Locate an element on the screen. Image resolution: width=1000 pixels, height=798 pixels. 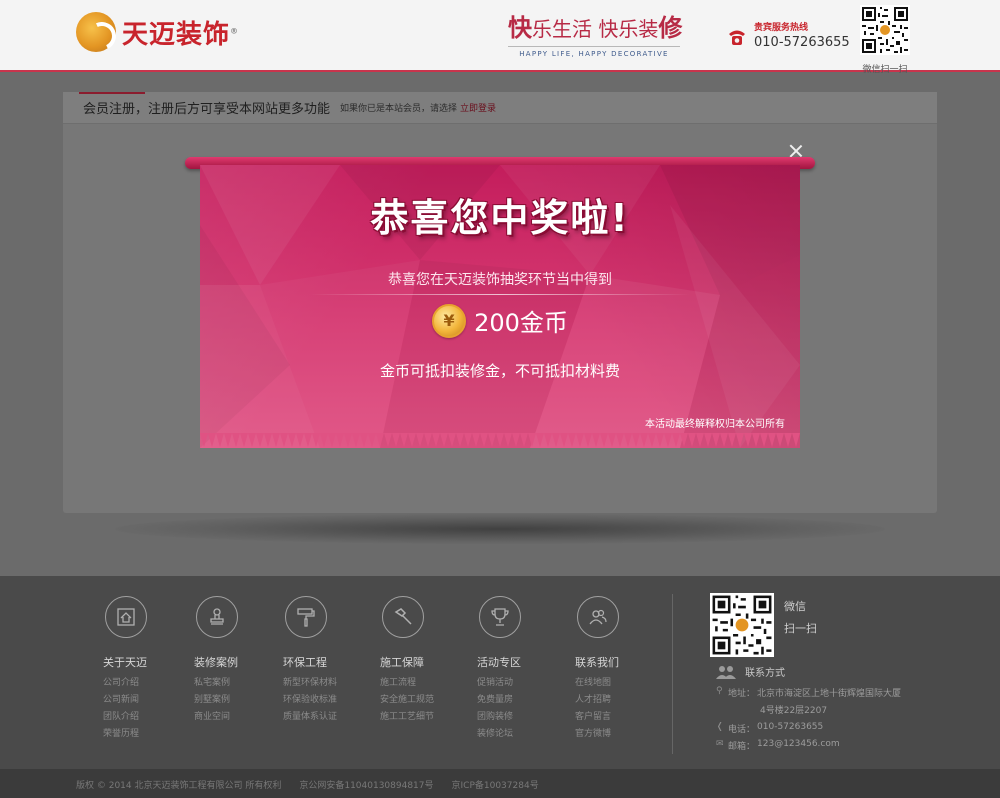
prize-disclaimer: 本活动最终解释权归本公司所有 is located at coordinates (715, 424).